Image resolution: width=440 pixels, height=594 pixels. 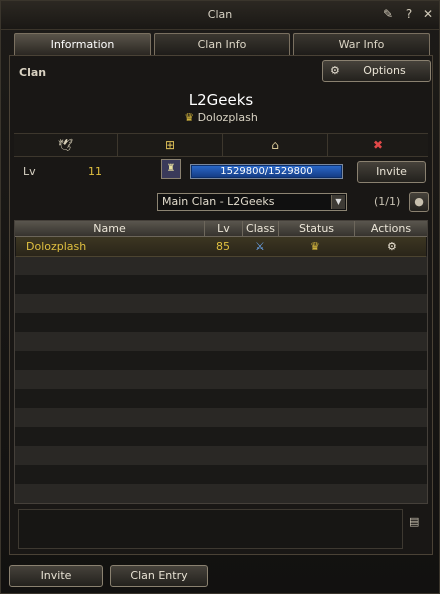 I want to click on clan-icon-bar: 🕊 ⊞ ⌂ ✖, so click(x=221, y=145).